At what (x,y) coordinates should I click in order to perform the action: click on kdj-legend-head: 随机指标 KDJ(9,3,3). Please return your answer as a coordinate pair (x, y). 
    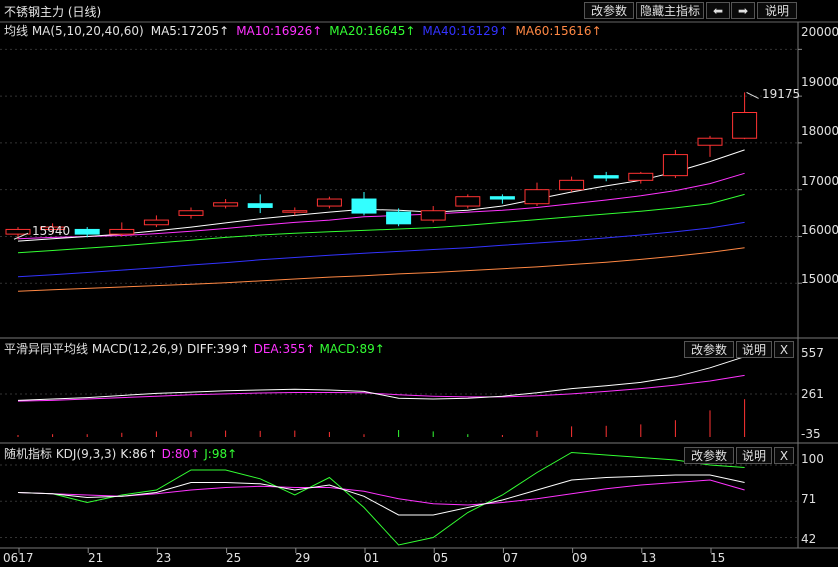
    Looking at the image, I should click on (60, 454).